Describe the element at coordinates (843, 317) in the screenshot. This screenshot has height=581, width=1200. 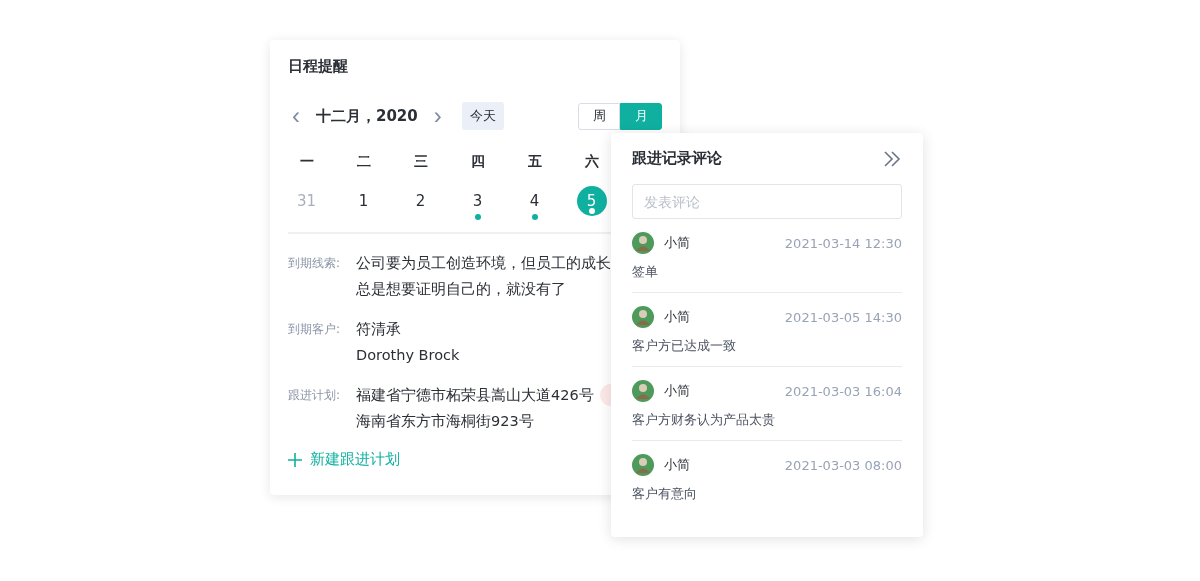
I see `comment-time: 2021-03-05 14:30` at that location.